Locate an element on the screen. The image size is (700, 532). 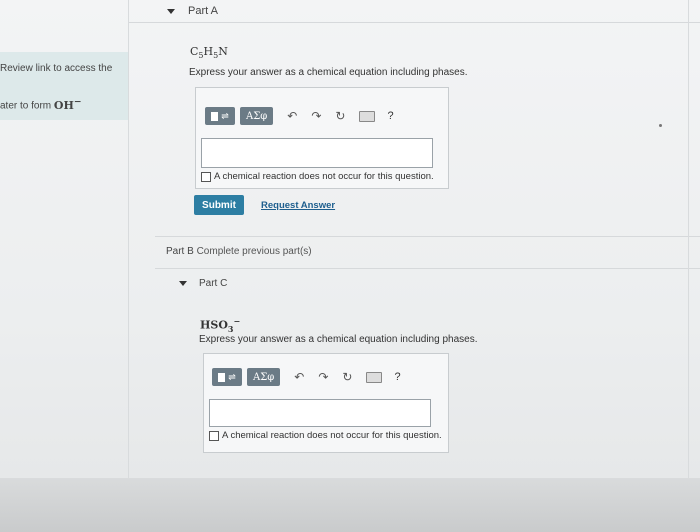
part-b-divider is located at coordinates (427, 268).